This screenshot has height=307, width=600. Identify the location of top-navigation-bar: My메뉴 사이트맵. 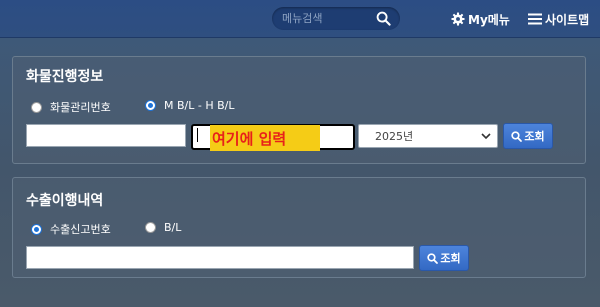
(300, 19).